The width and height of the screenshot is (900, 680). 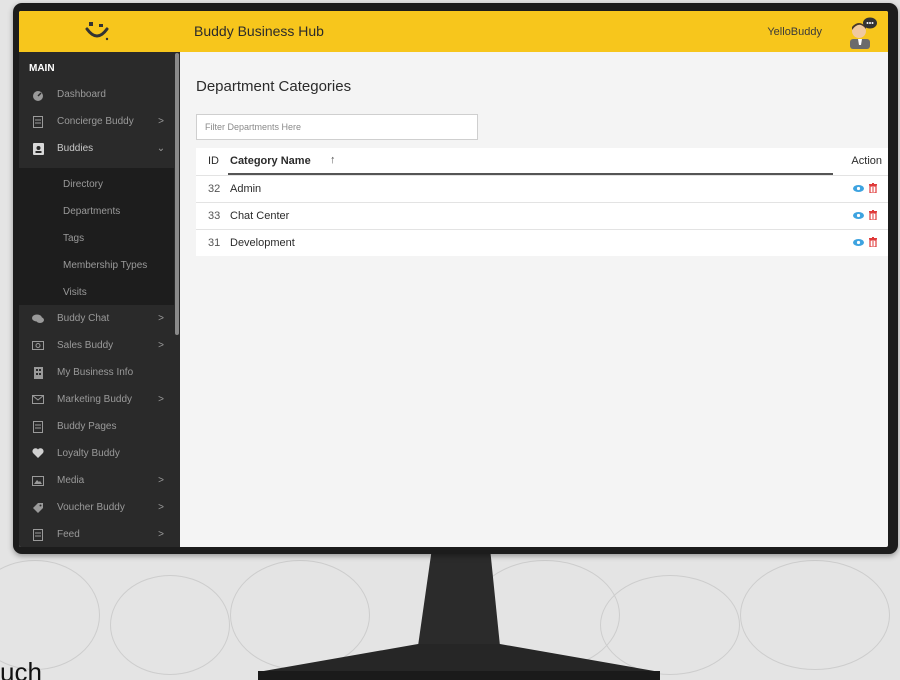 I want to click on table-row: 31 Development, so click(x=542, y=242).